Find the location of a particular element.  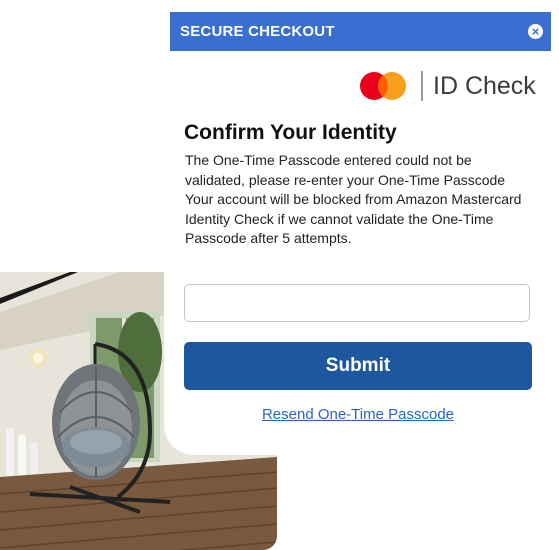

modal-header: SECURE CHECKOUT × is located at coordinates (360, 31).